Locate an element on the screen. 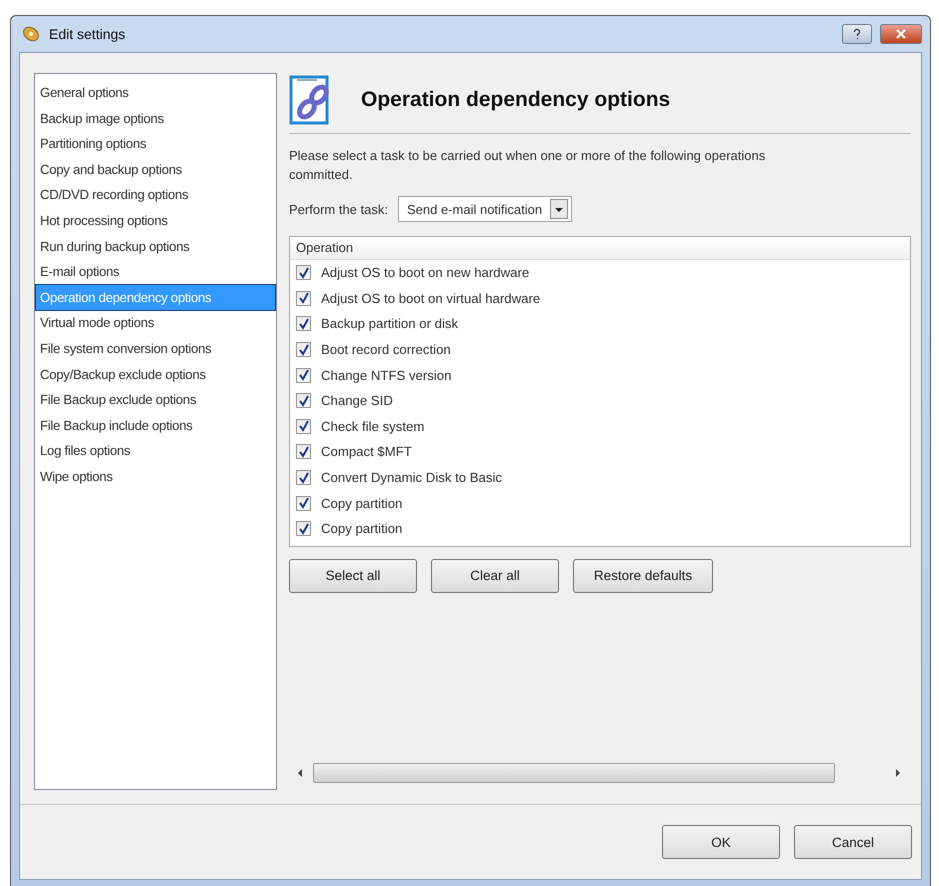 Image resolution: width=939 pixels, height=886 pixels. caret-icon is located at coordinates (559, 209).